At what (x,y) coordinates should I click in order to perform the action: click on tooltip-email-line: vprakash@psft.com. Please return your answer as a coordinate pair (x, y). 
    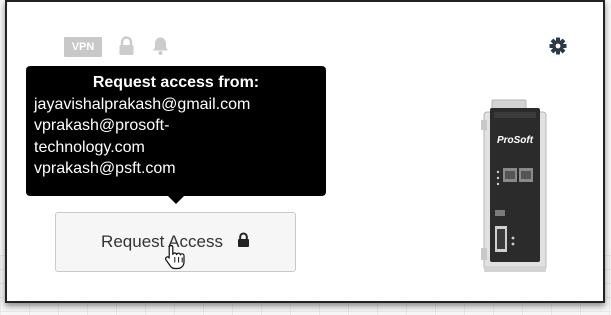
    Looking at the image, I should click on (105, 168).